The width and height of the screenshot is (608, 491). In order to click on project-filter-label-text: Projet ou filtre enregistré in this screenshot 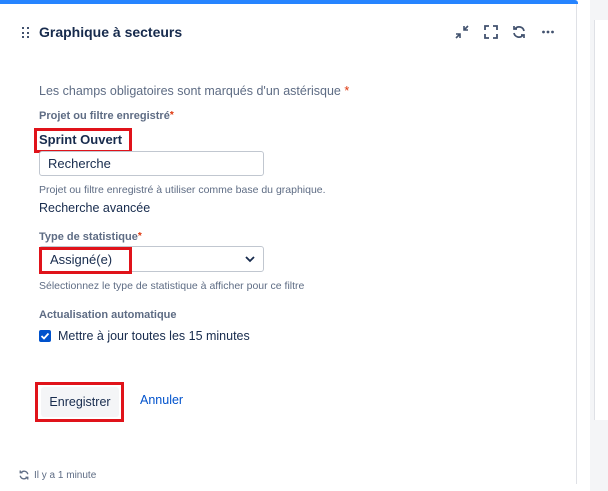, I will do `click(104, 116)`.